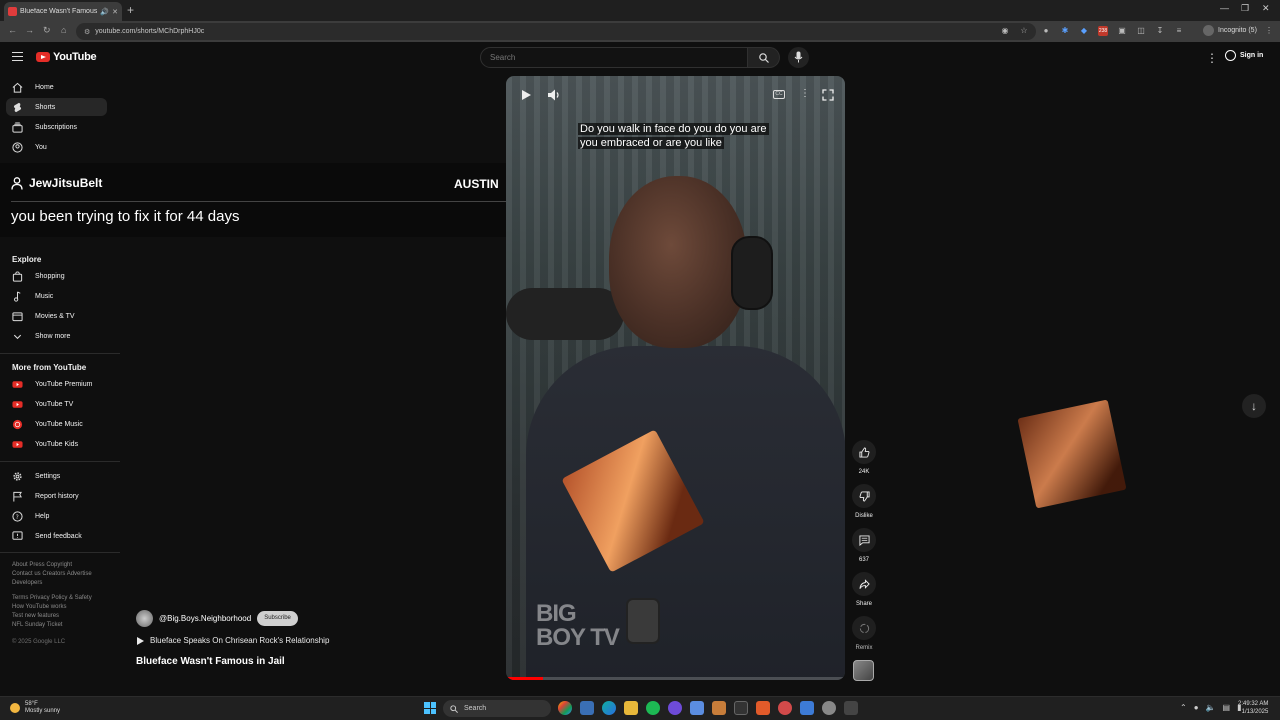 The height and width of the screenshot is (720, 1280). I want to click on video-watch, so click(643, 621).